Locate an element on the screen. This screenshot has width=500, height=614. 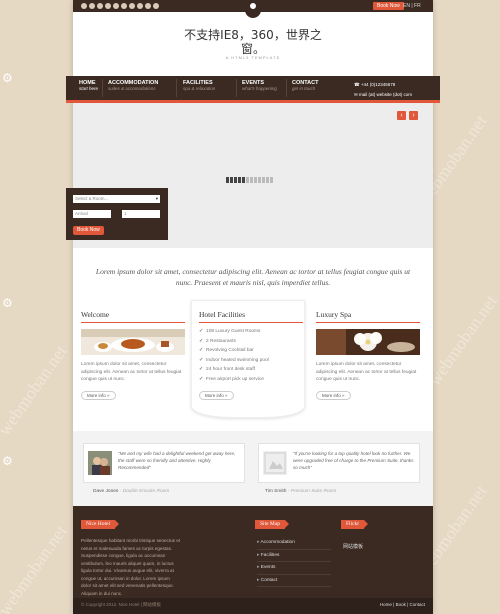
nav-item-home: HOME start here is located at coordinates (88, 85).